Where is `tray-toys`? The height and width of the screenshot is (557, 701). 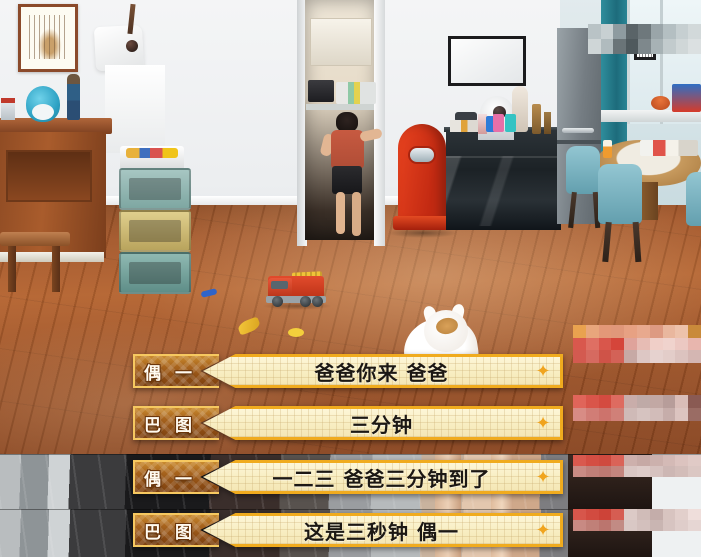
tray-toys is located at coordinates (152, 153).